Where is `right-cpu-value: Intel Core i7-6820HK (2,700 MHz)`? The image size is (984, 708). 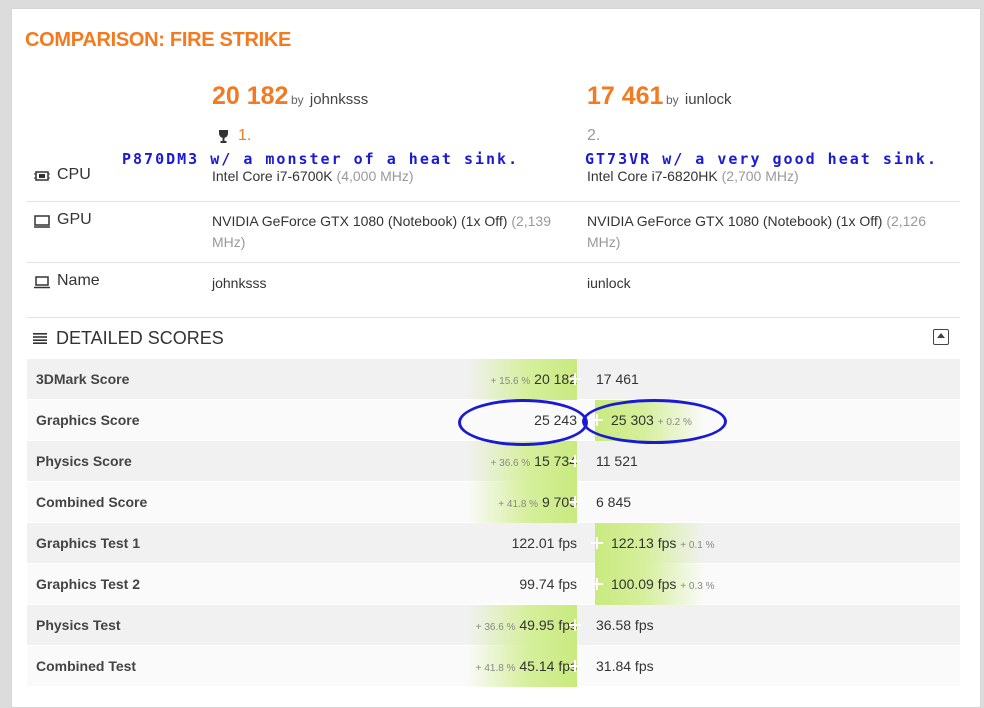 right-cpu-value: Intel Core i7-6820HK (2,700 MHz) is located at coordinates (693, 176).